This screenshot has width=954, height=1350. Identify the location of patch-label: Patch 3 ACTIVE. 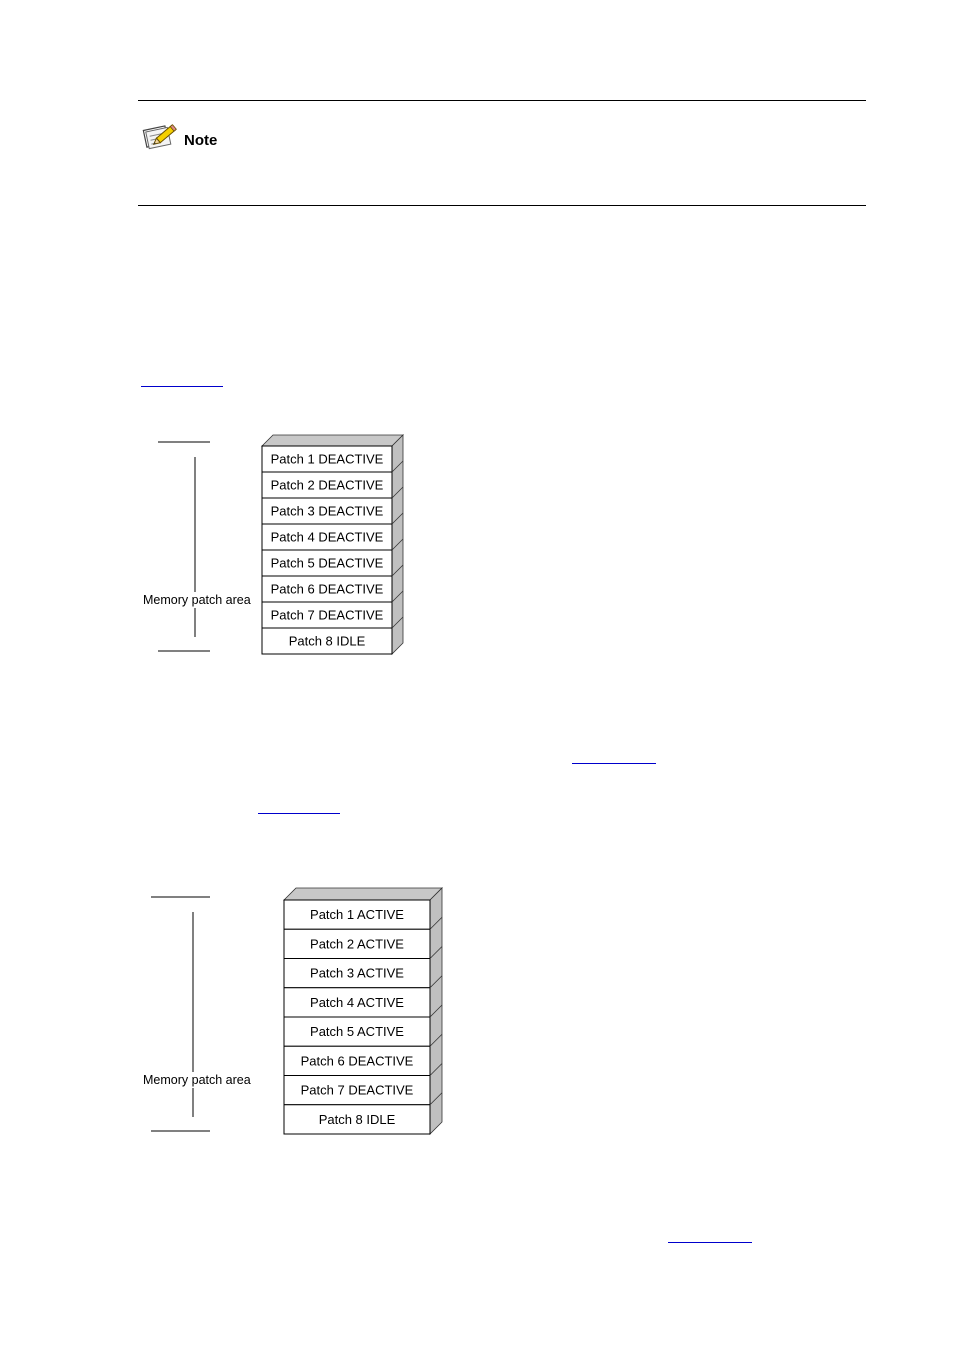
(357, 973).